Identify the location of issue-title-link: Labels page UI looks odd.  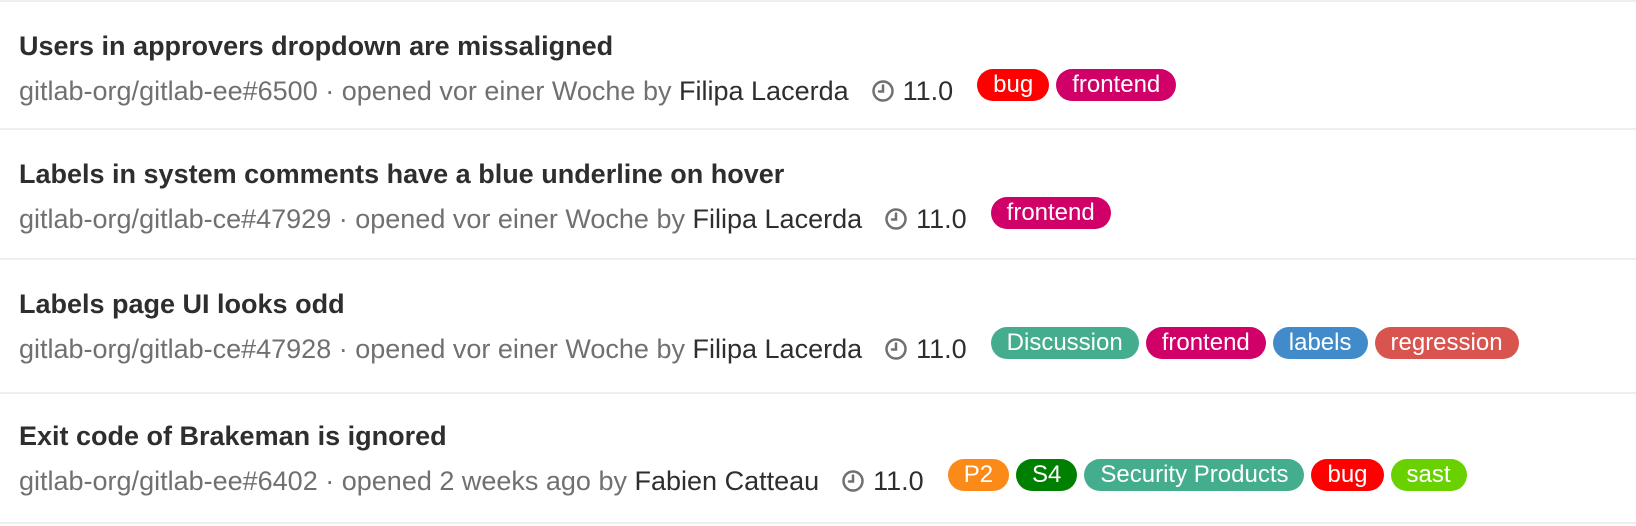
(827, 304).